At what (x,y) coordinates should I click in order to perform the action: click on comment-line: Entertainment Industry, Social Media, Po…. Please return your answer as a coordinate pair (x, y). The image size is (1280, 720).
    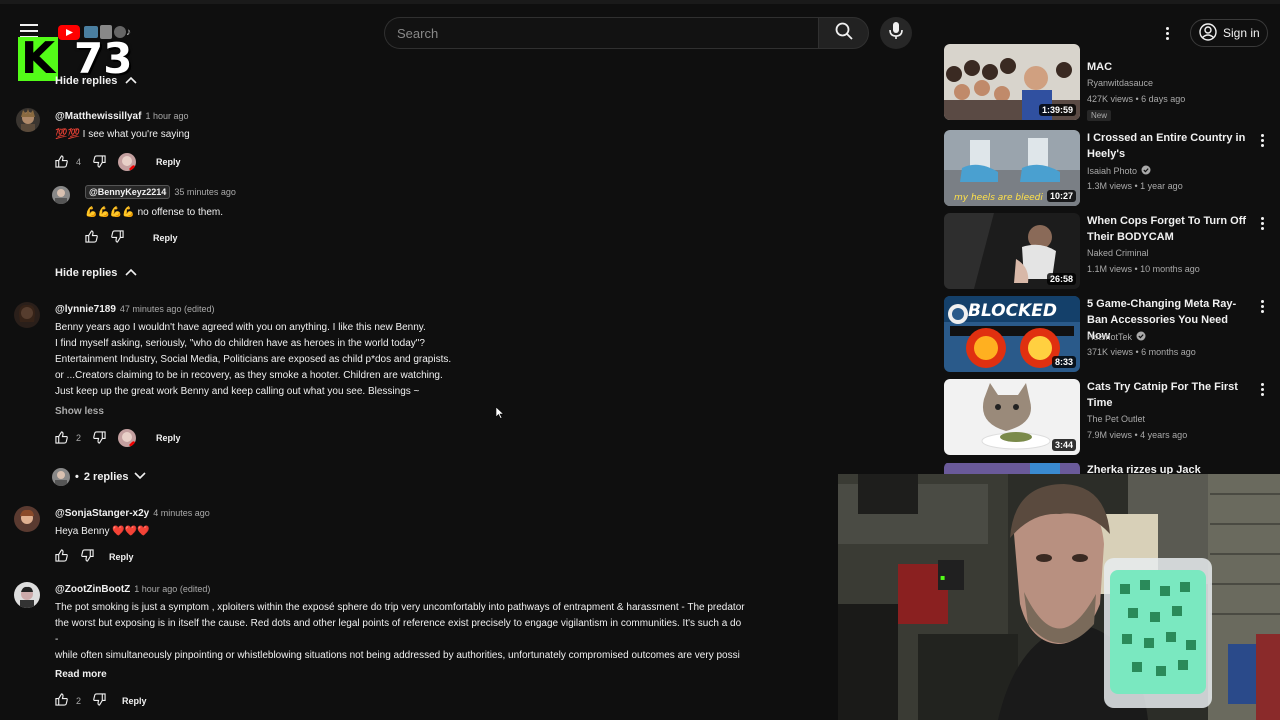
    Looking at the image, I should click on (253, 359).